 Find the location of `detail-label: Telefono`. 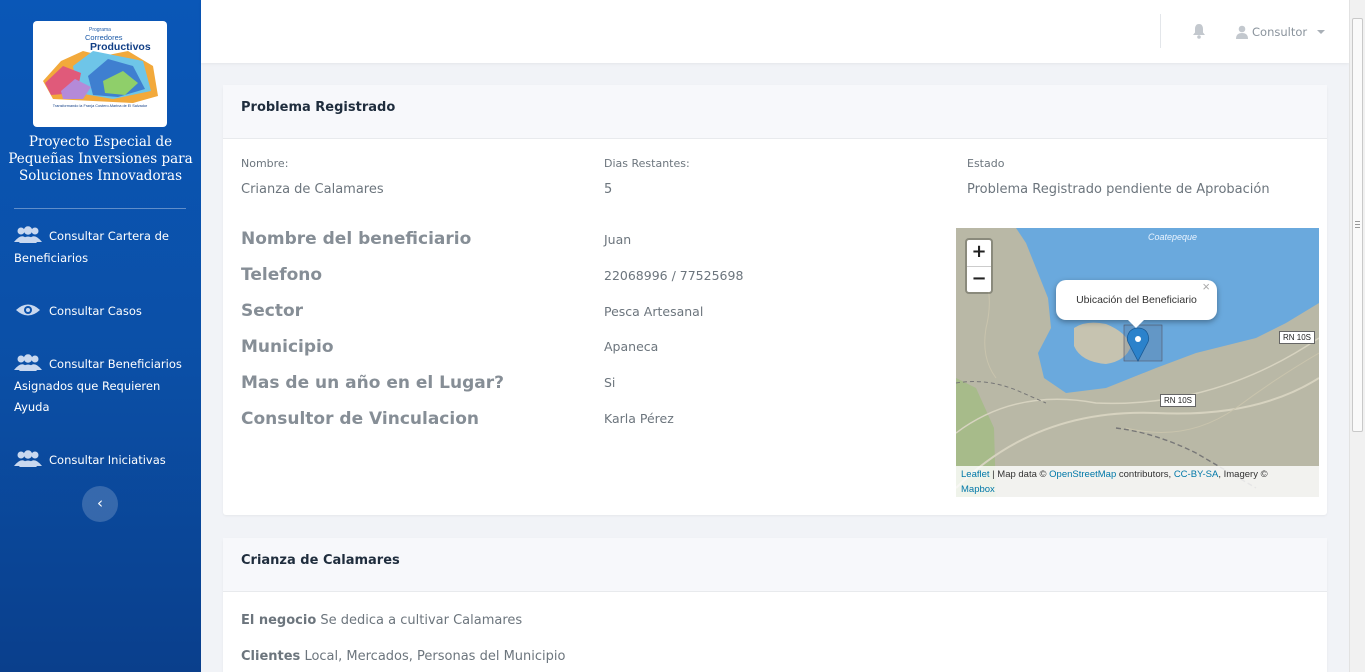

detail-label: Telefono is located at coordinates (282, 275).